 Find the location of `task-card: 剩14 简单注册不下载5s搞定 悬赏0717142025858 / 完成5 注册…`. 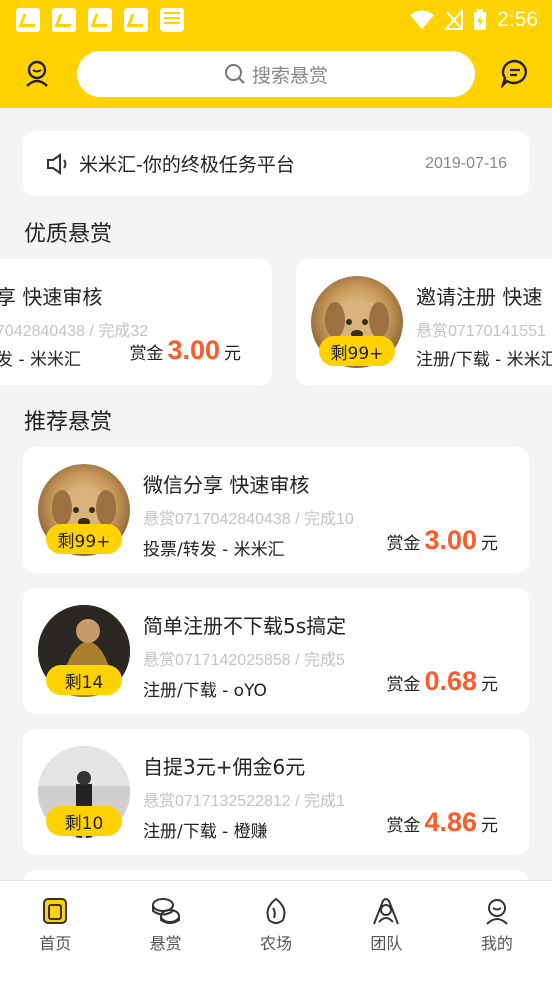

task-card: 剩14 简单注册不下载5s搞定 悬赏0717142025858 / 完成5 注册… is located at coordinates (276, 651).